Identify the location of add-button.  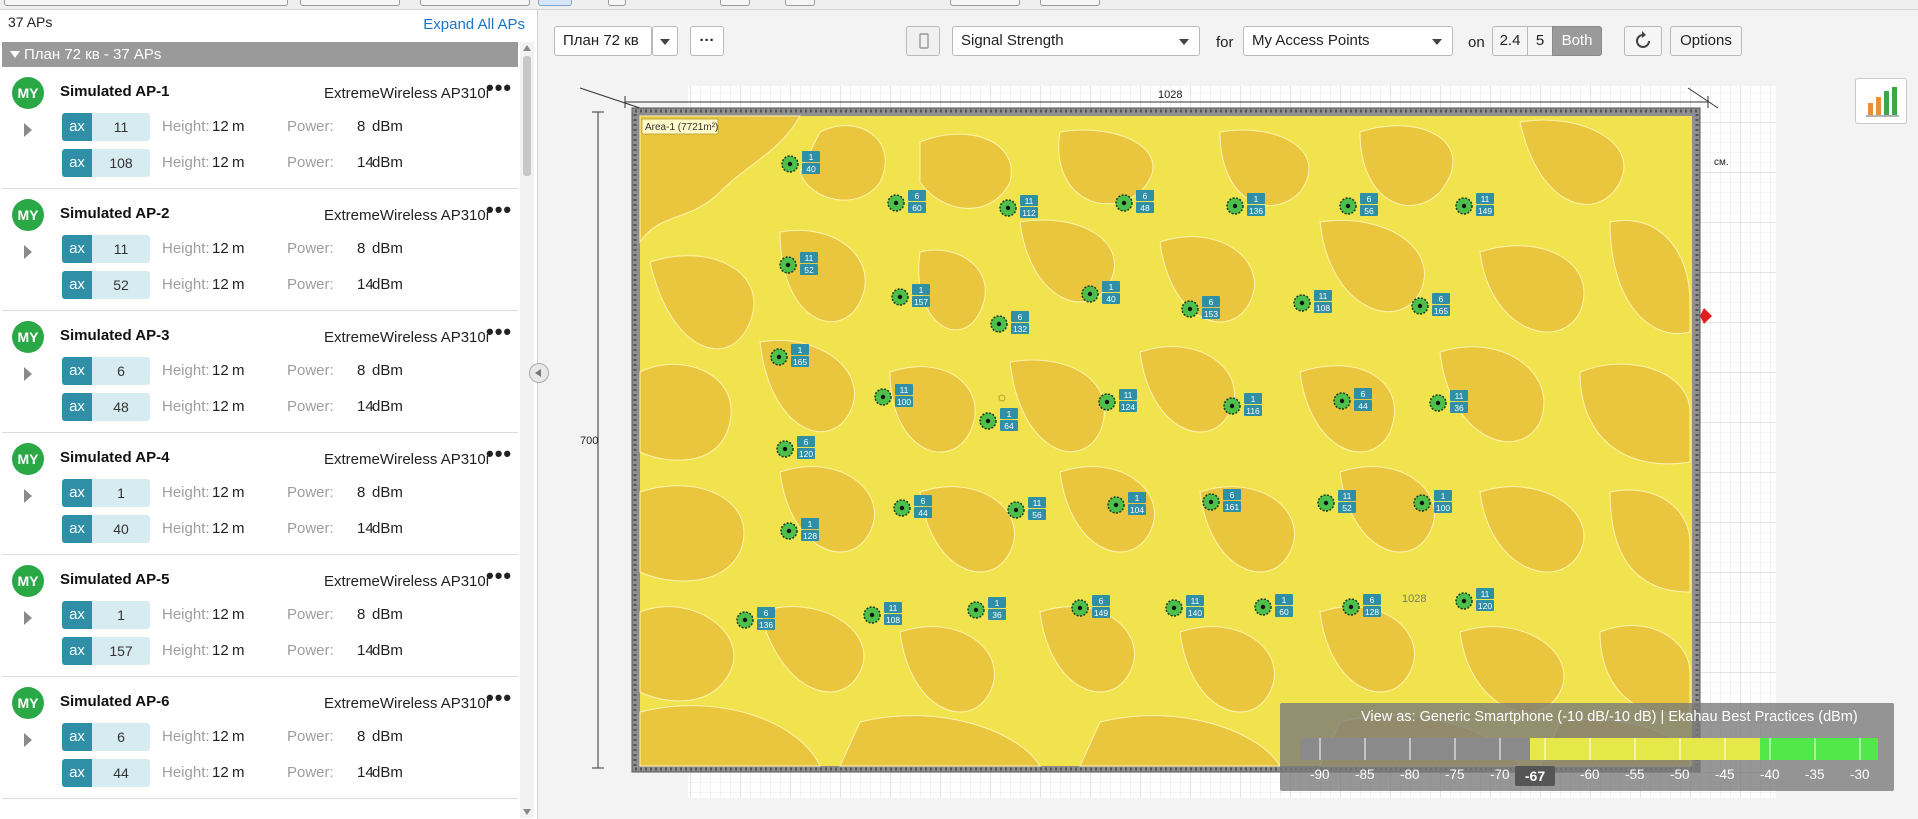
(475, 3).